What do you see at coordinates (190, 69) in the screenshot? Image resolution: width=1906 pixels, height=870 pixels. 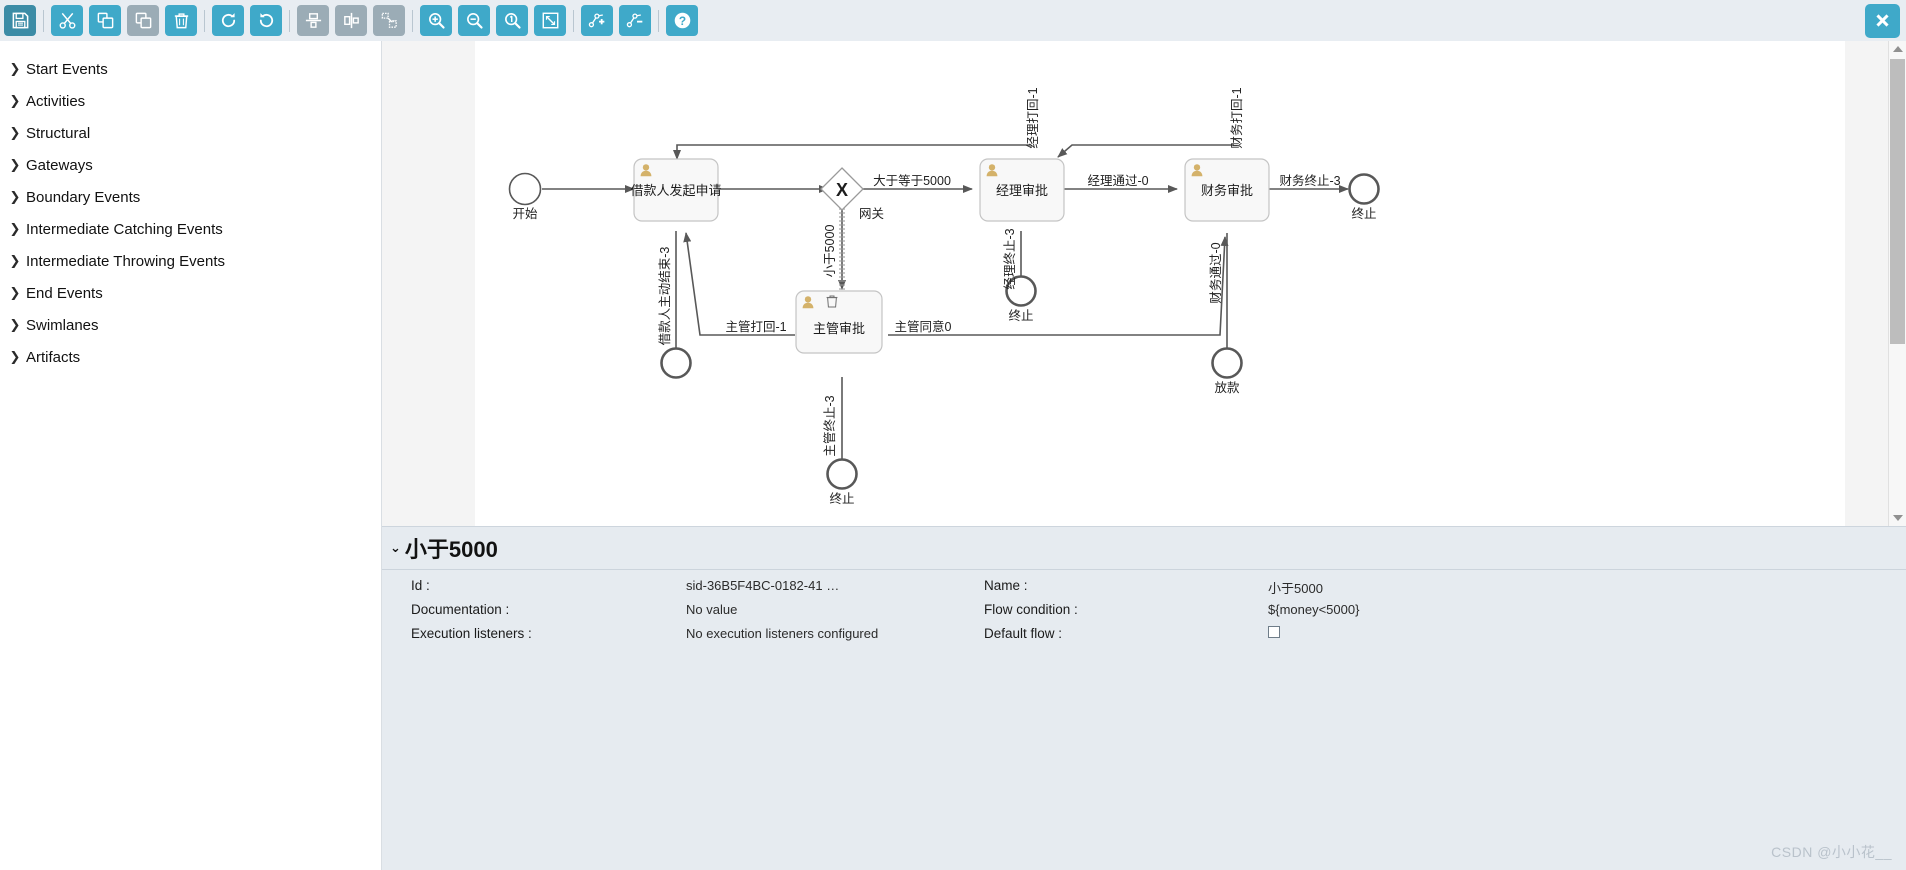 I see `palette-group-start-events: ❯ Start Events` at bounding box center [190, 69].